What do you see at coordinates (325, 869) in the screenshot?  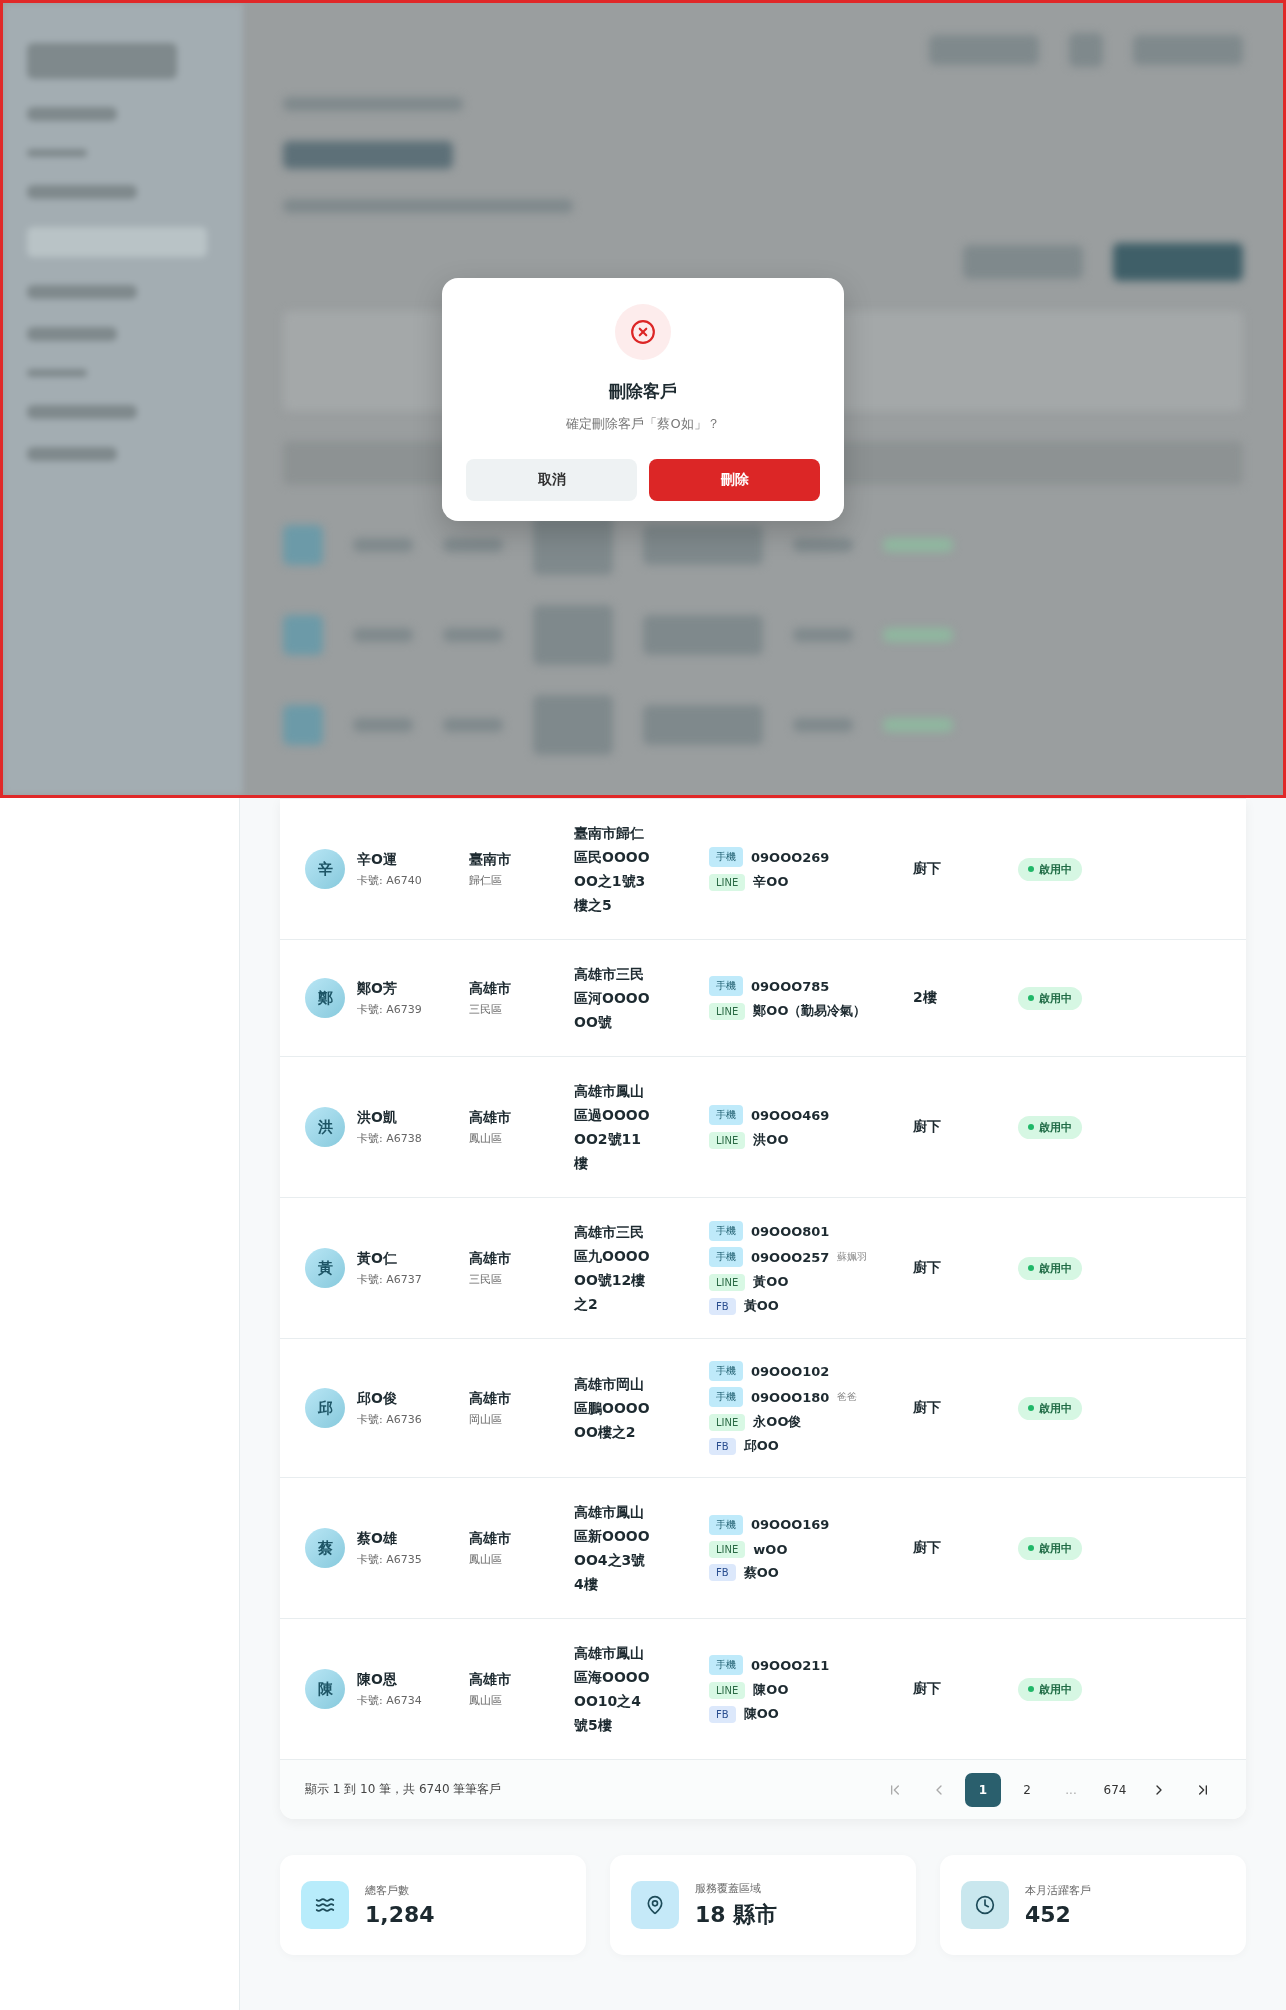 I see `avatar: 辛` at bounding box center [325, 869].